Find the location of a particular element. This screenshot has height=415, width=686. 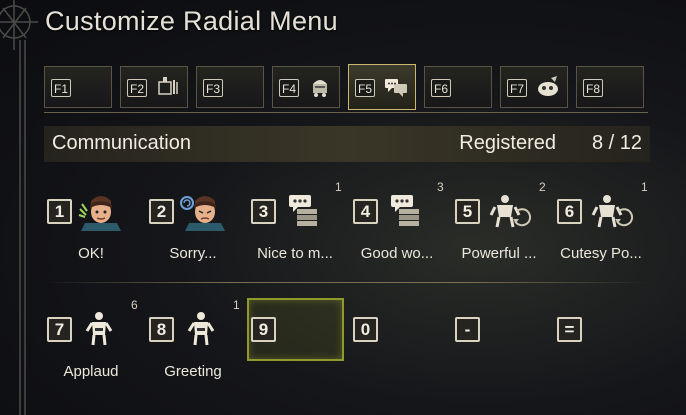

tab-f4: F4 is located at coordinates (306, 87).